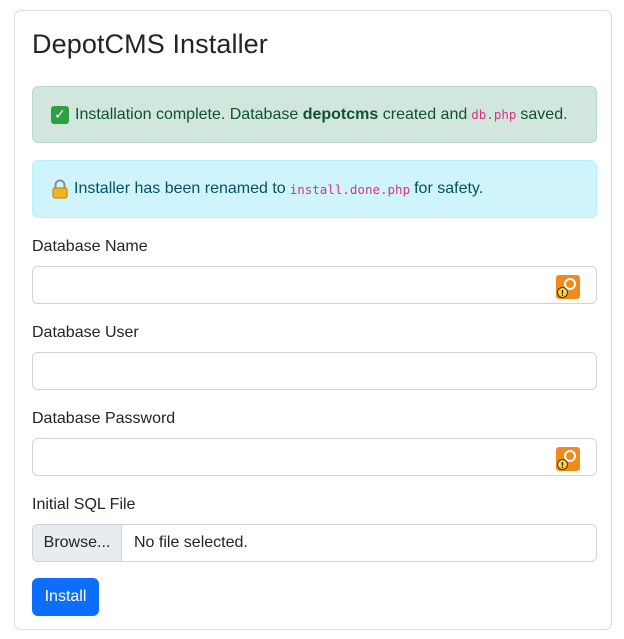 The image size is (624, 639). What do you see at coordinates (84, 504) in the screenshot?
I see `sql-file-label: Initial SQL File` at bounding box center [84, 504].